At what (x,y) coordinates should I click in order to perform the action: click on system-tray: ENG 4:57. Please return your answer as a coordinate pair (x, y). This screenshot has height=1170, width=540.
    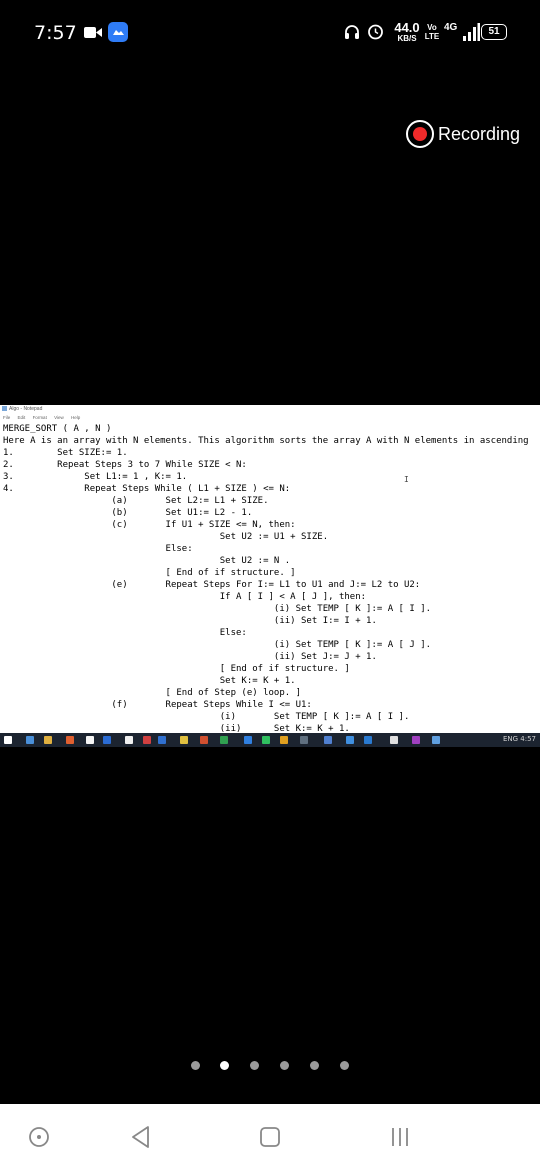
    Looking at the image, I should click on (519, 739).